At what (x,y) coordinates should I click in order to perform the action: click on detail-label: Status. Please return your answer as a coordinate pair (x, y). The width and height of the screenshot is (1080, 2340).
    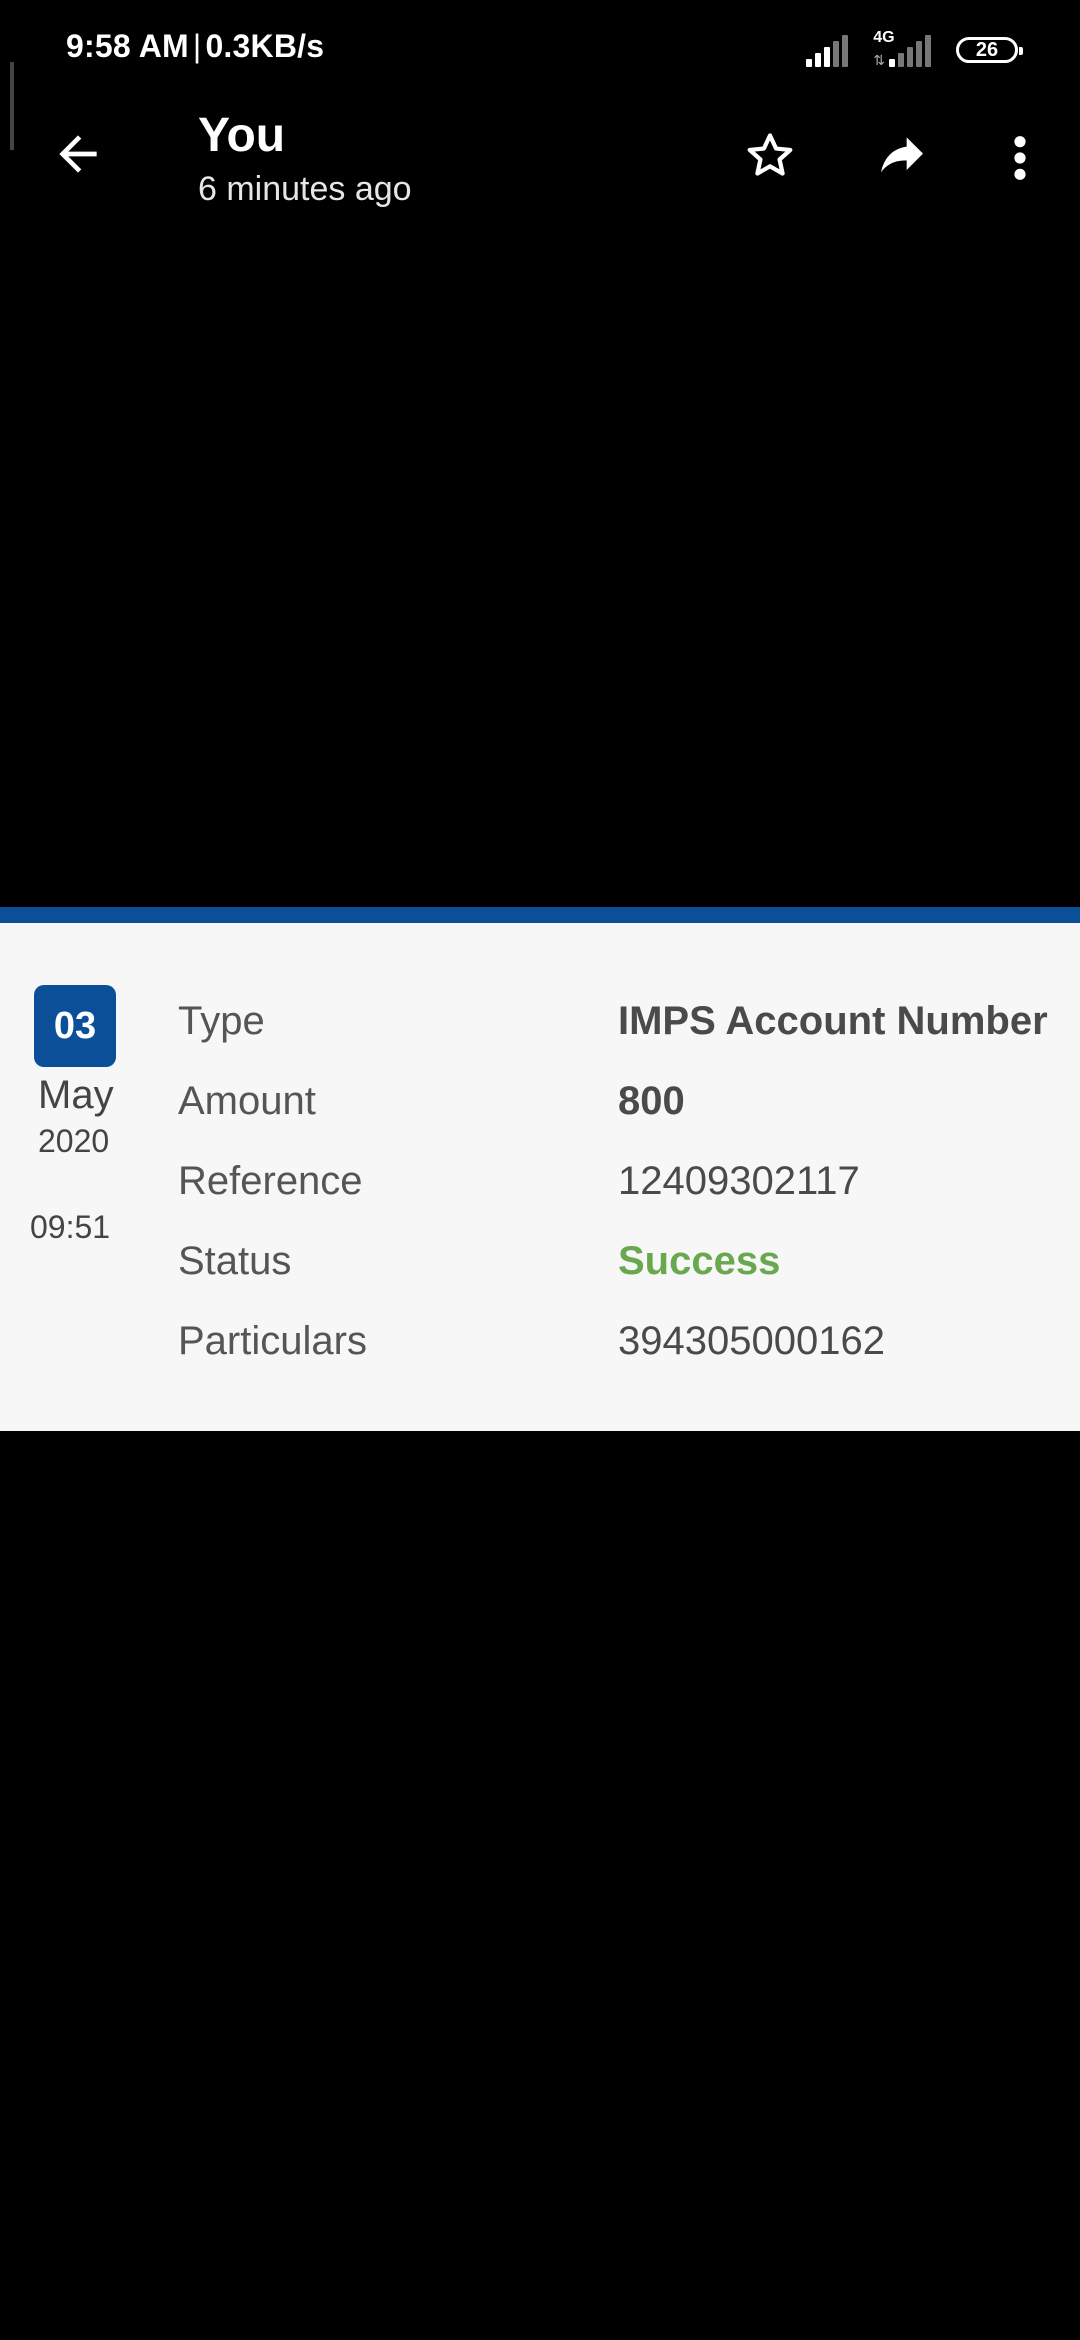
    Looking at the image, I should click on (235, 1261).